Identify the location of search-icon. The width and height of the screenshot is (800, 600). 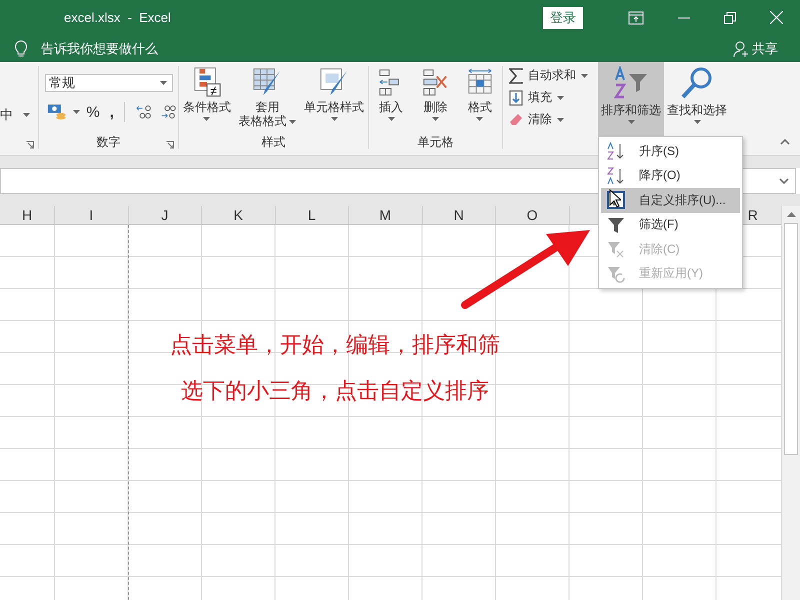
(697, 83).